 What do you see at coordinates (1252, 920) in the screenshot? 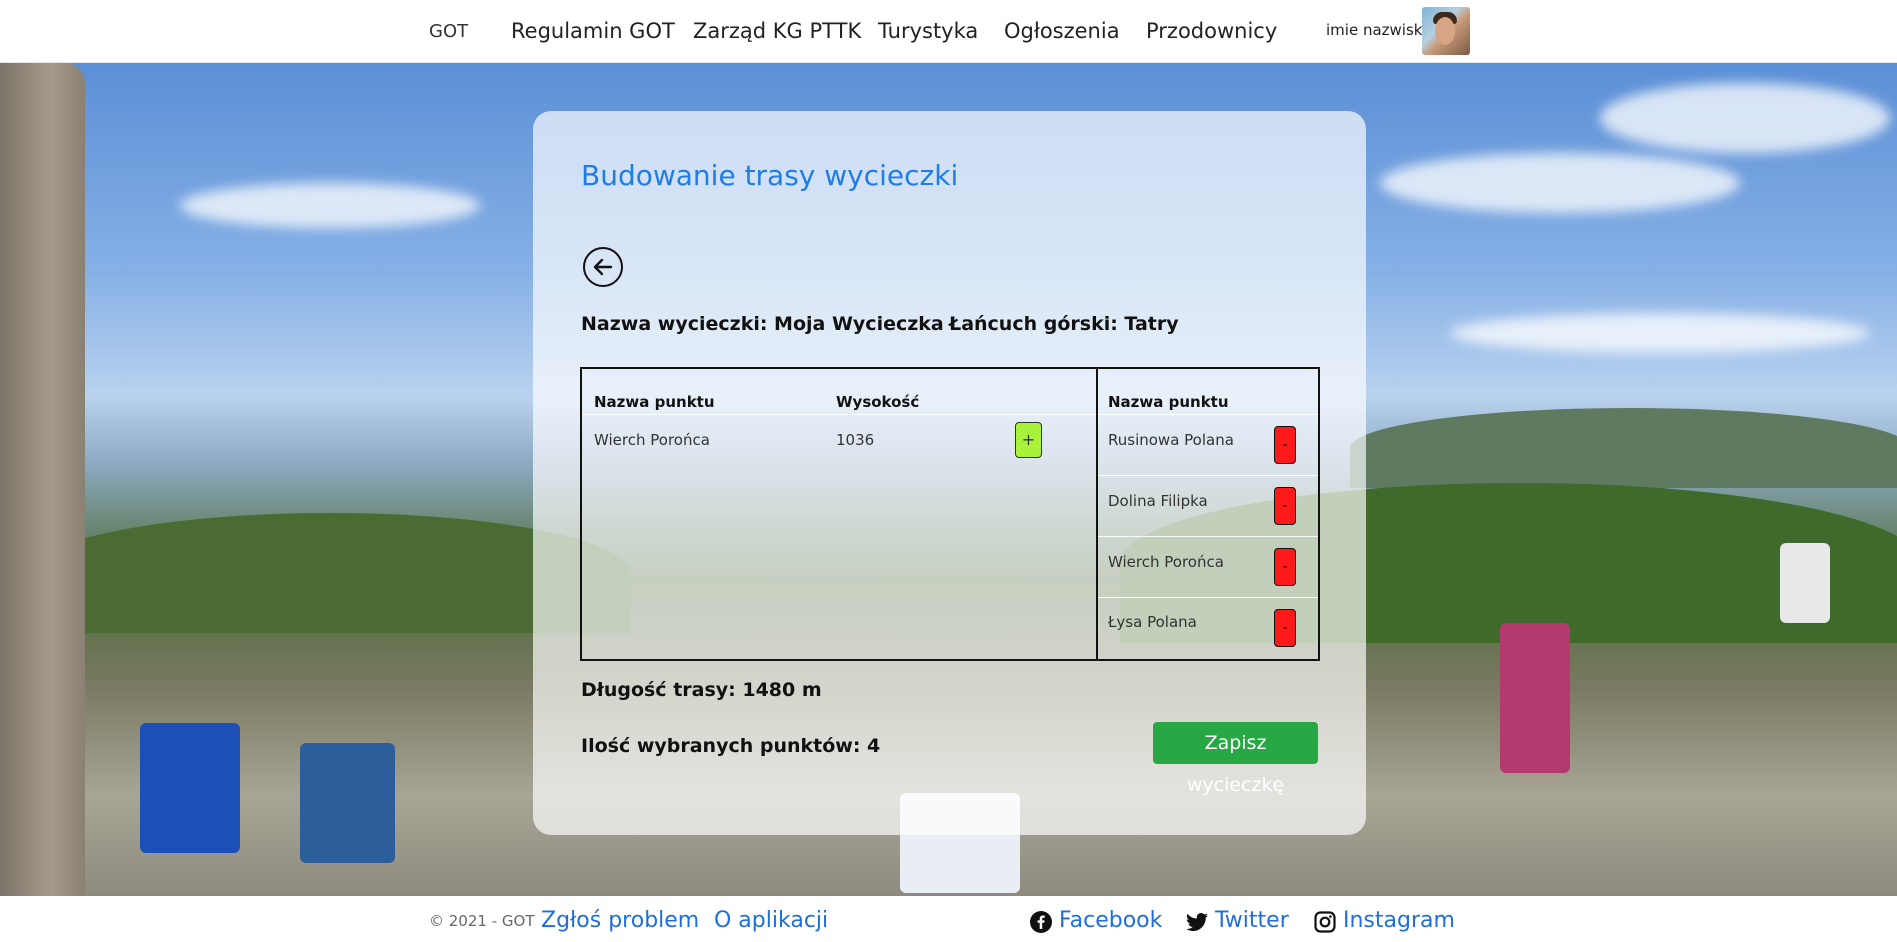
I see `twitter-label: Twitter` at bounding box center [1252, 920].